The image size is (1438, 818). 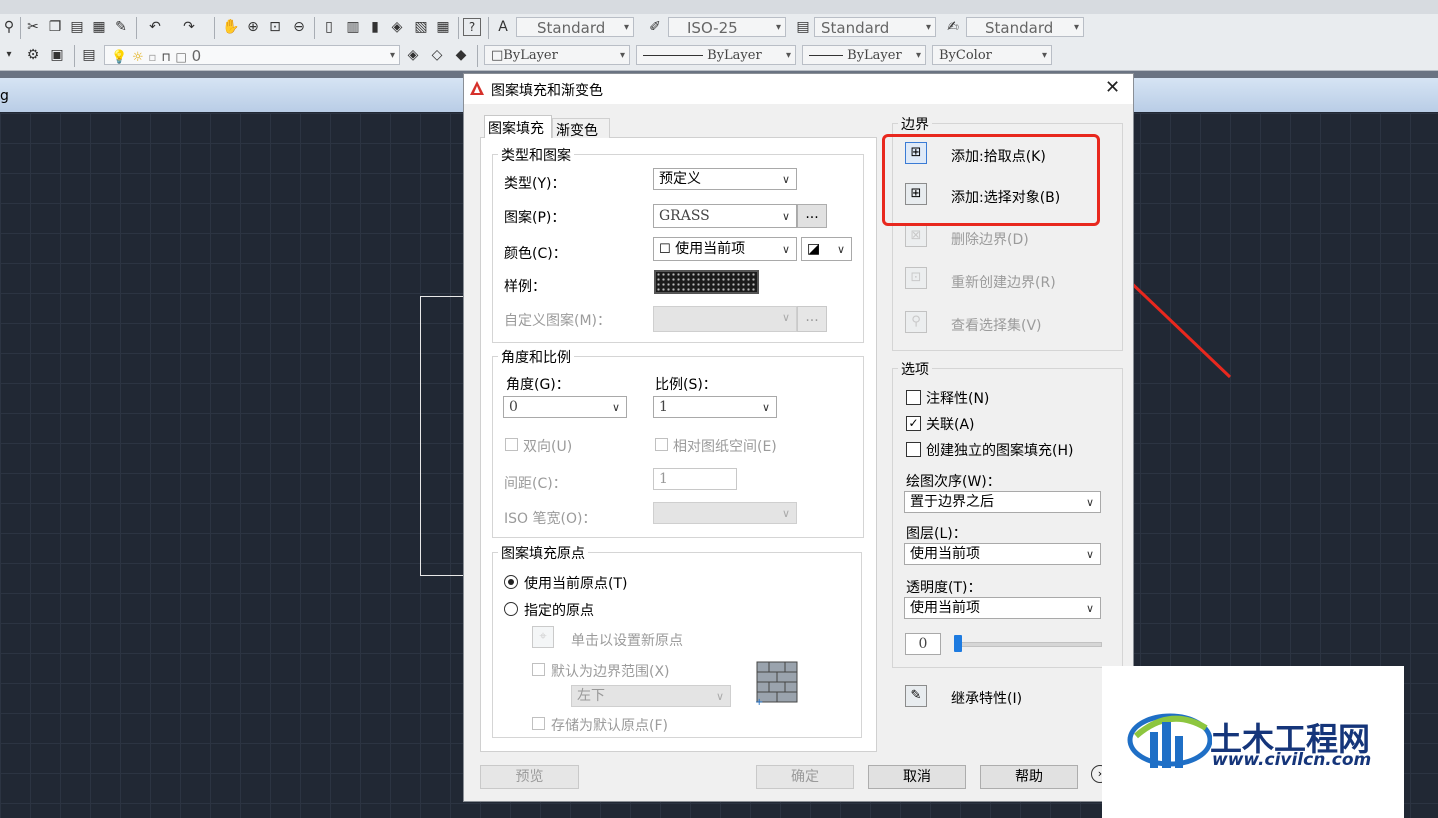 I want to click on copy-icon: ❐, so click(x=55, y=27).